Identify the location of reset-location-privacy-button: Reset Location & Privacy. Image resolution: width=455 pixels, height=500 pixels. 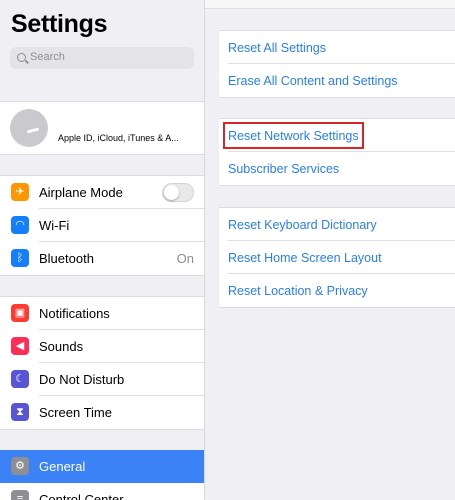
(337, 290).